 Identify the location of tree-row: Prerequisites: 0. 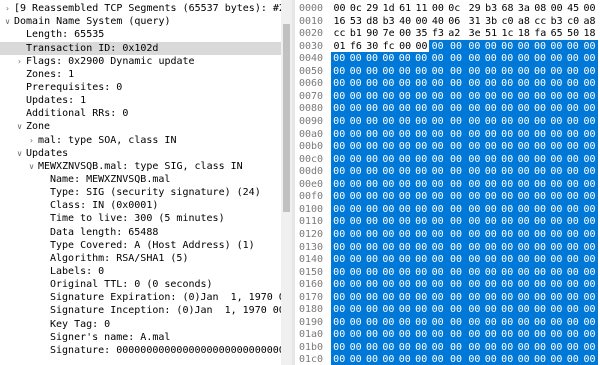
(140, 87).